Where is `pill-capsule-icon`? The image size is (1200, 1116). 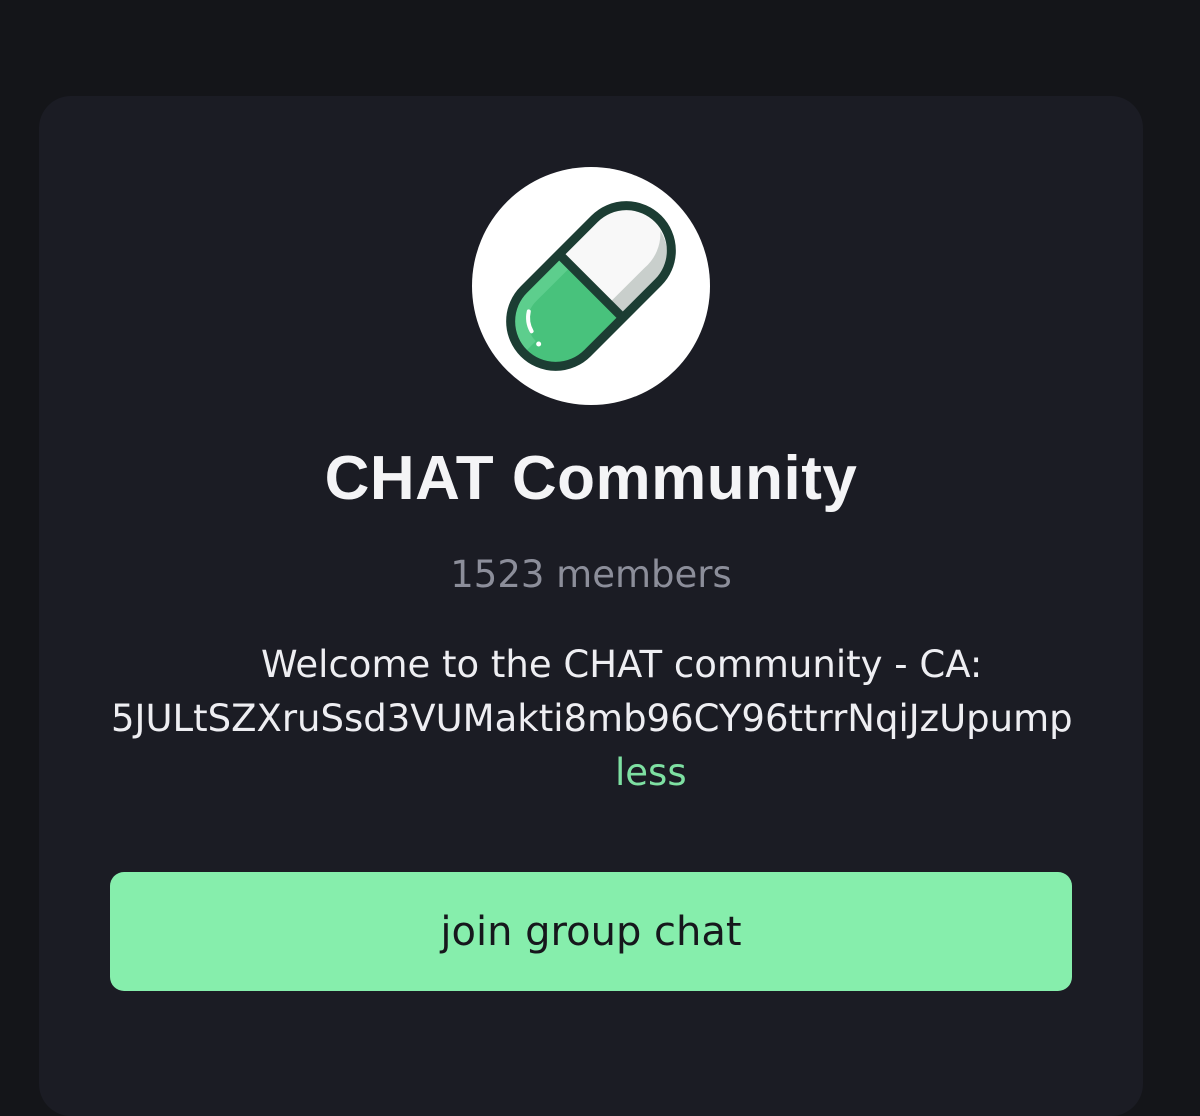
pill-capsule-icon is located at coordinates (591, 286).